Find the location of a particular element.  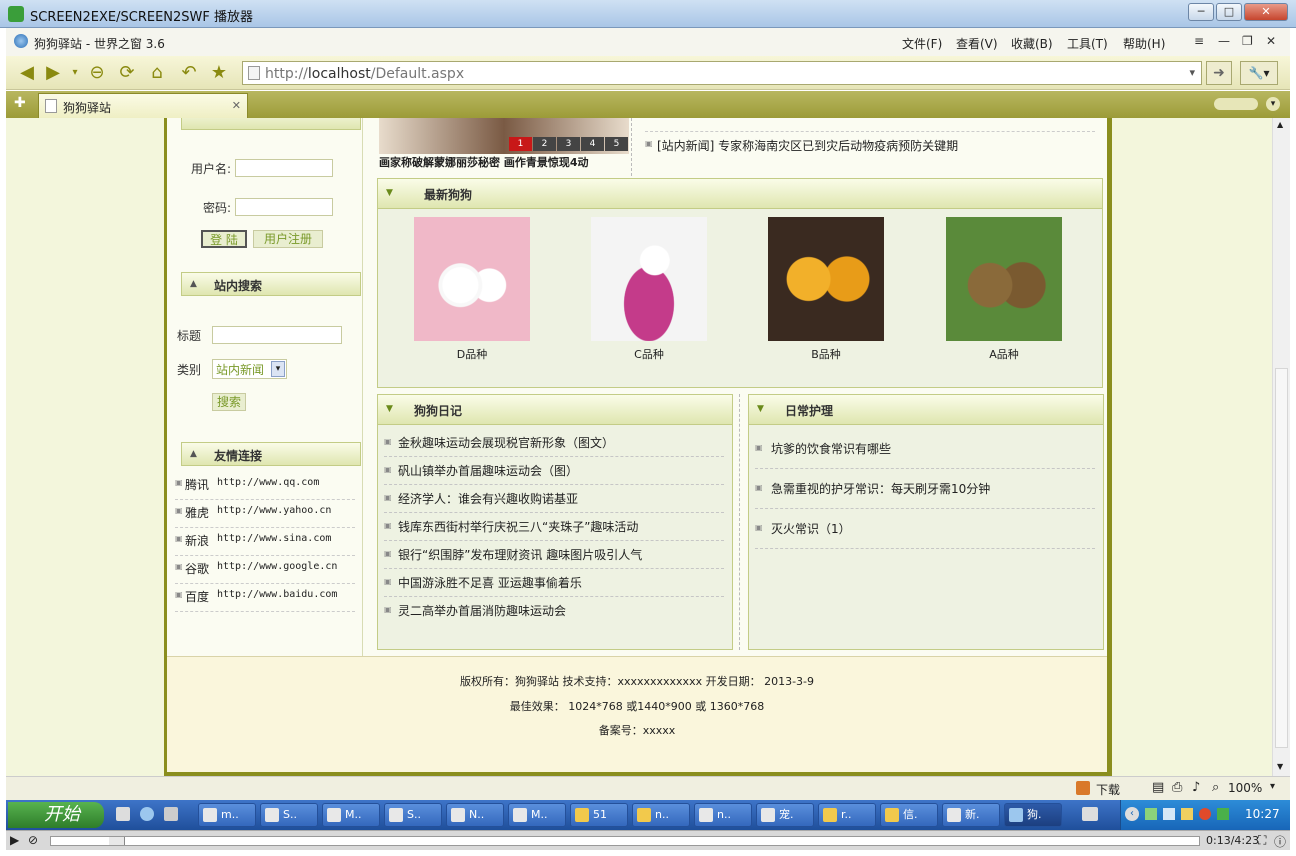

scroll-down-icon: ▼ is located at coordinates (1280, 766).